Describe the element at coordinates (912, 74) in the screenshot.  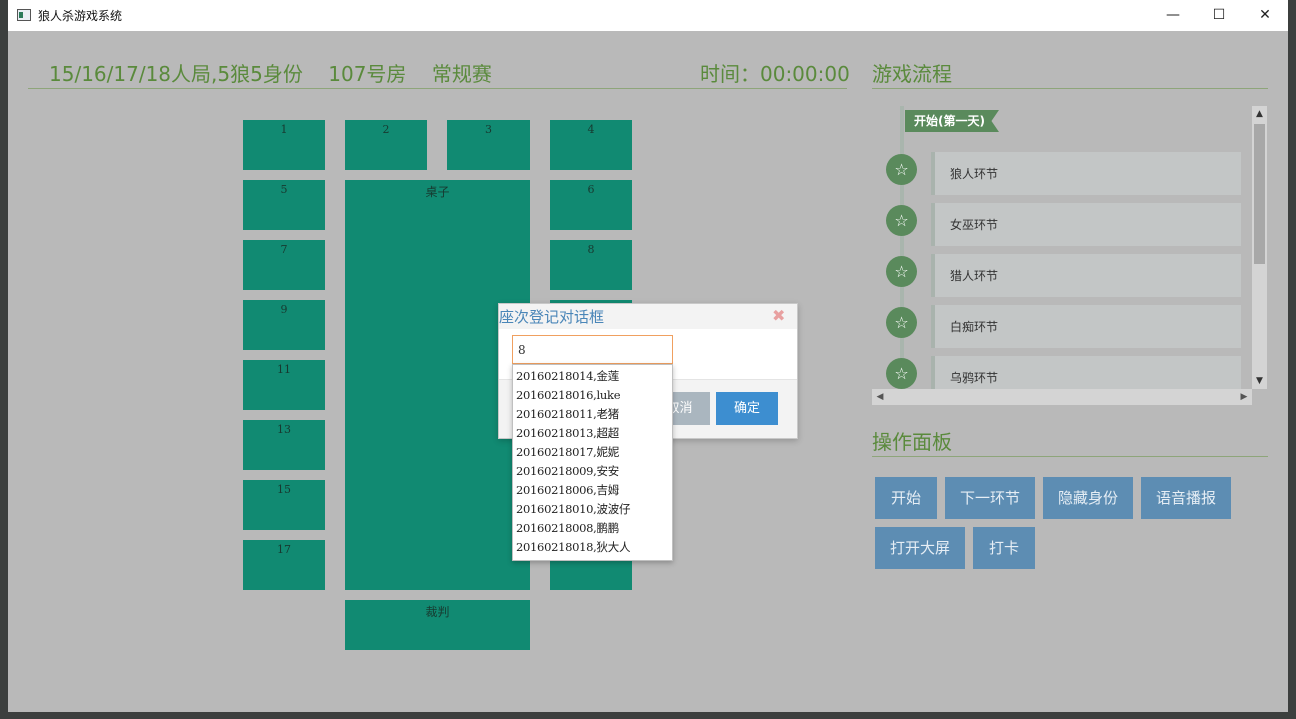
I see `flow-title: 游戏流程` at that location.